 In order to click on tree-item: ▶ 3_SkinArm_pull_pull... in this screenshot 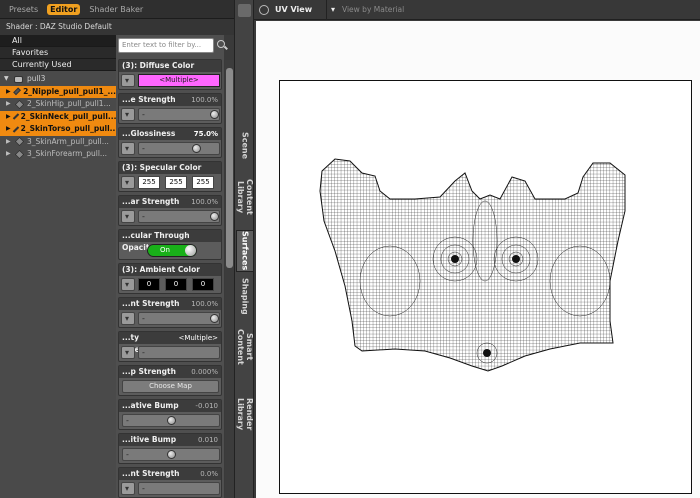, I will do `click(58, 142)`.